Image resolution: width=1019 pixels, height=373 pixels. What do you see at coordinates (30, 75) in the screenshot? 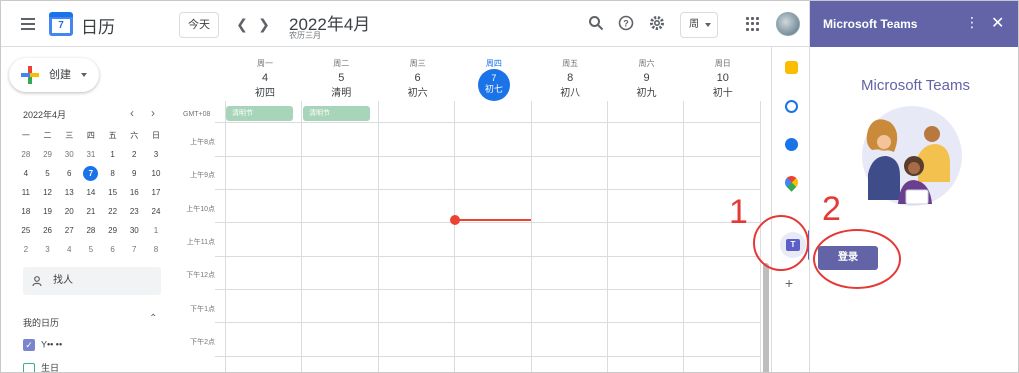
I see `plus-icon` at bounding box center [30, 75].